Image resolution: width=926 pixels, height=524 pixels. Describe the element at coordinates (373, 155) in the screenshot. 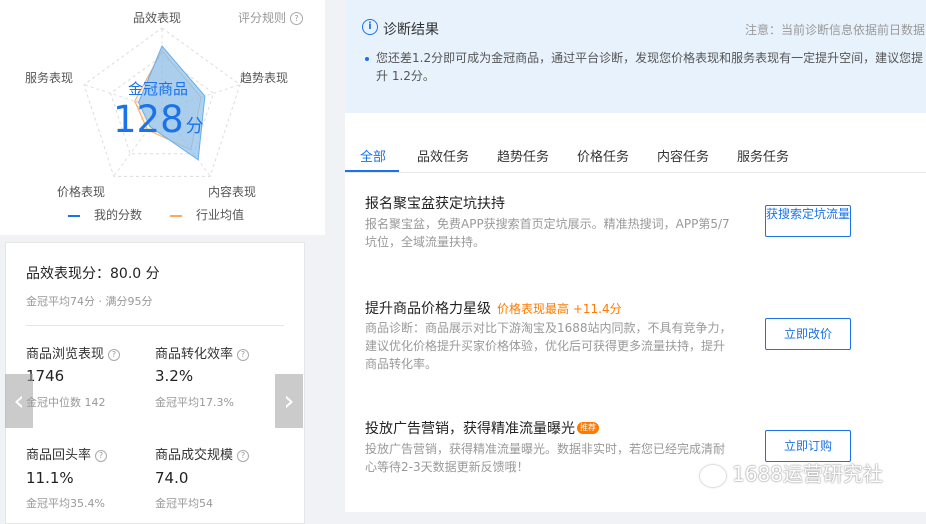

I see `tab-all: 全部` at that location.